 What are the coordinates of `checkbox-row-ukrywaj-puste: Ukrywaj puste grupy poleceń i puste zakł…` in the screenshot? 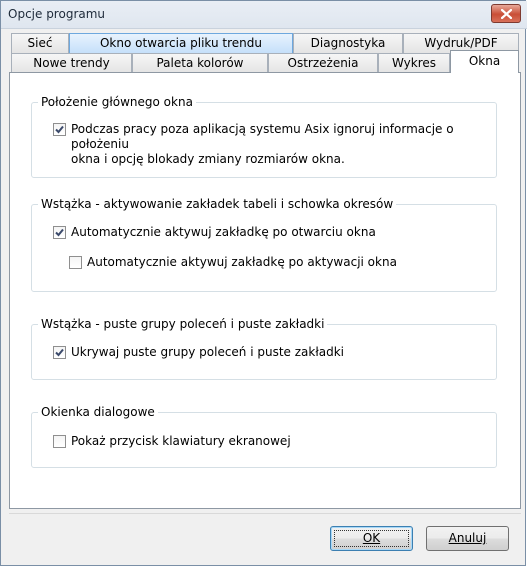 It's located at (198, 352).